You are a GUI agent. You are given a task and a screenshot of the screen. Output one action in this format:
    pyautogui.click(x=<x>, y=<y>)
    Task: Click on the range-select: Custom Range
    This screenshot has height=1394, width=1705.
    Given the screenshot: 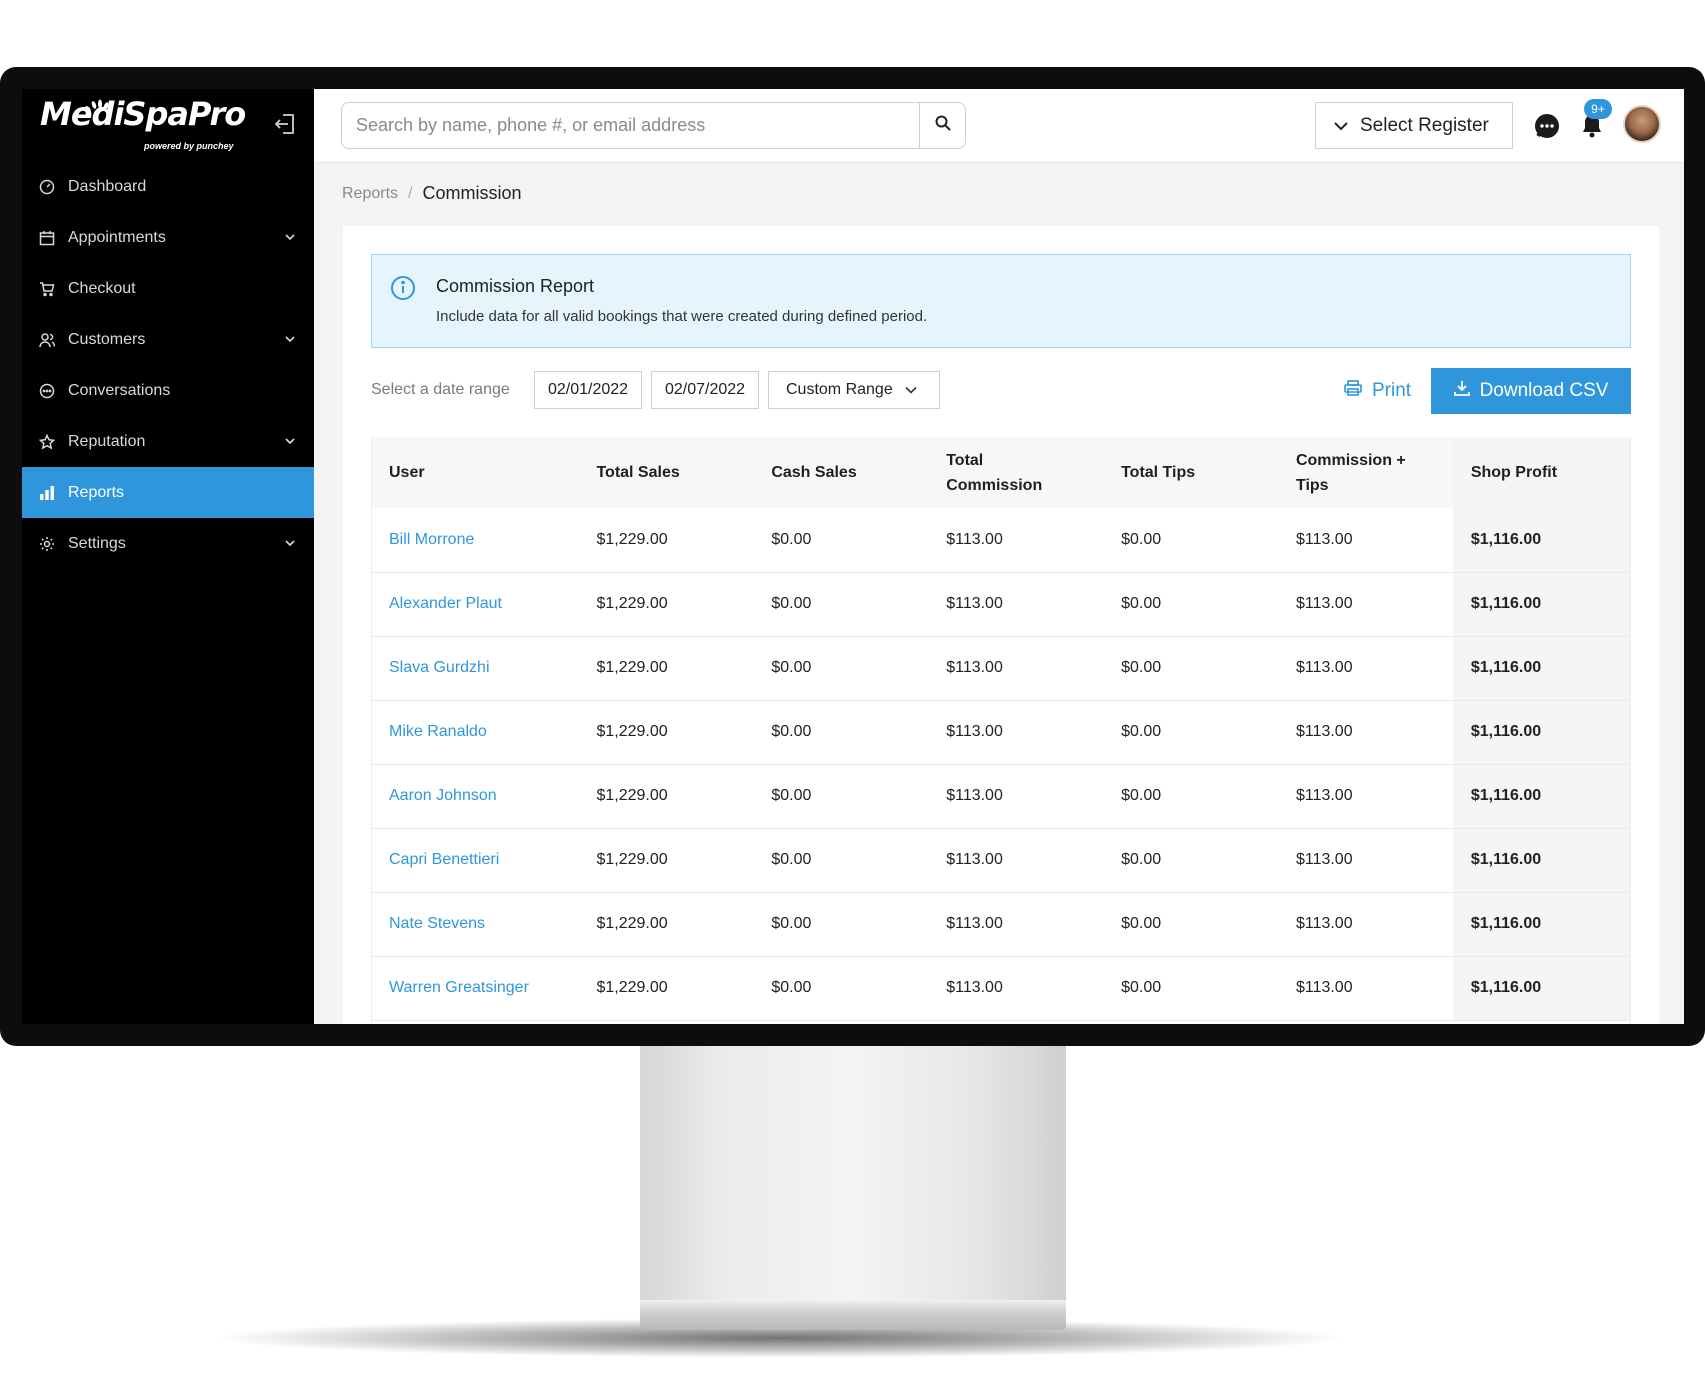 What is the action you would take?
    pyautogui.click(x=854, y=390)
    